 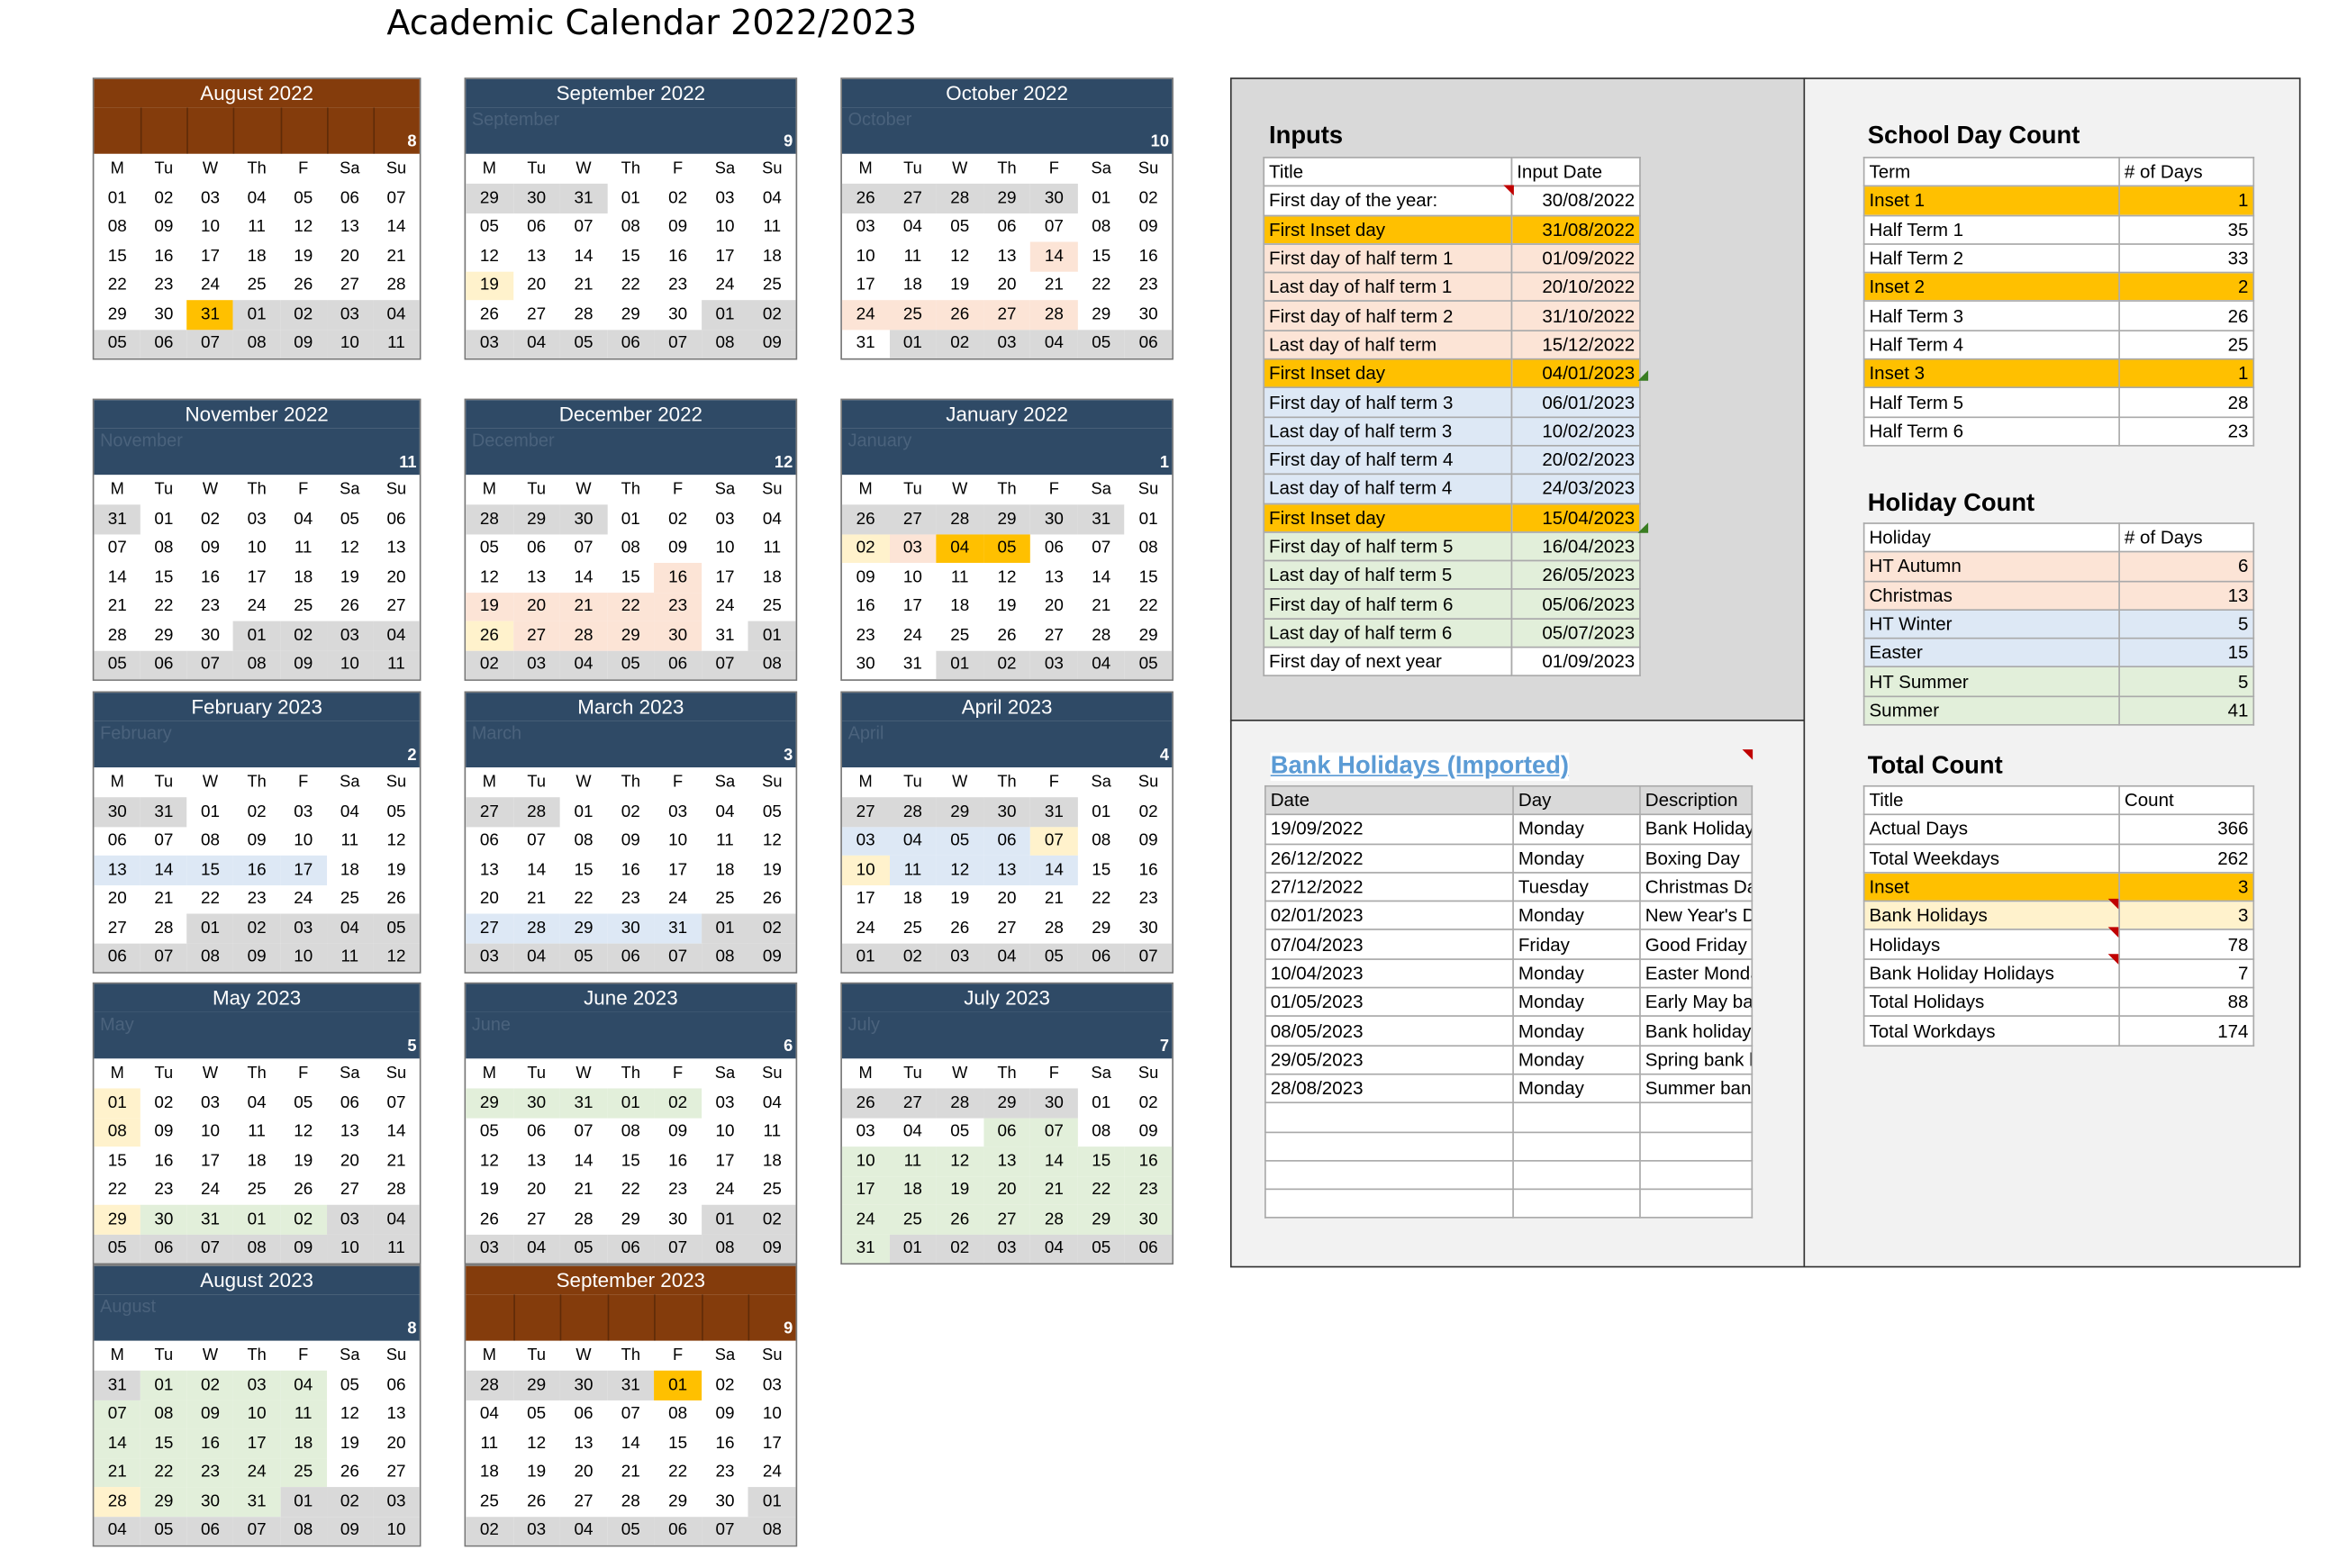 I want to click on day-cell: 25, so click(x=771, y=285).